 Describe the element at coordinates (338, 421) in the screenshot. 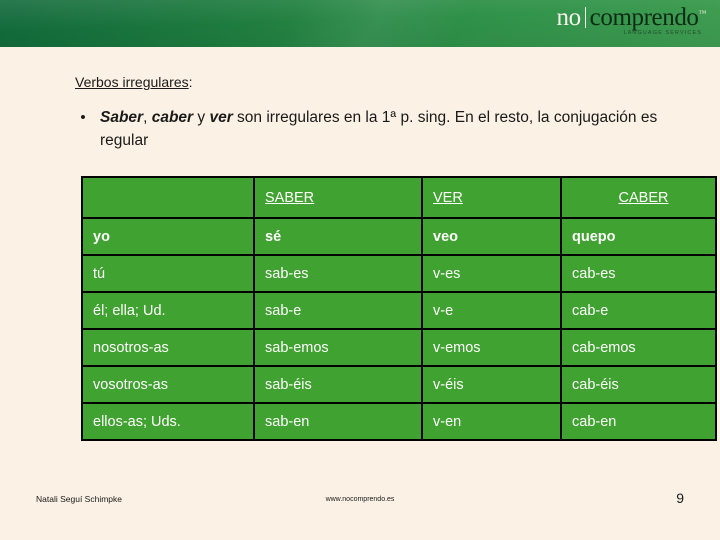

I see `cell-saber: sab-en` at that location.